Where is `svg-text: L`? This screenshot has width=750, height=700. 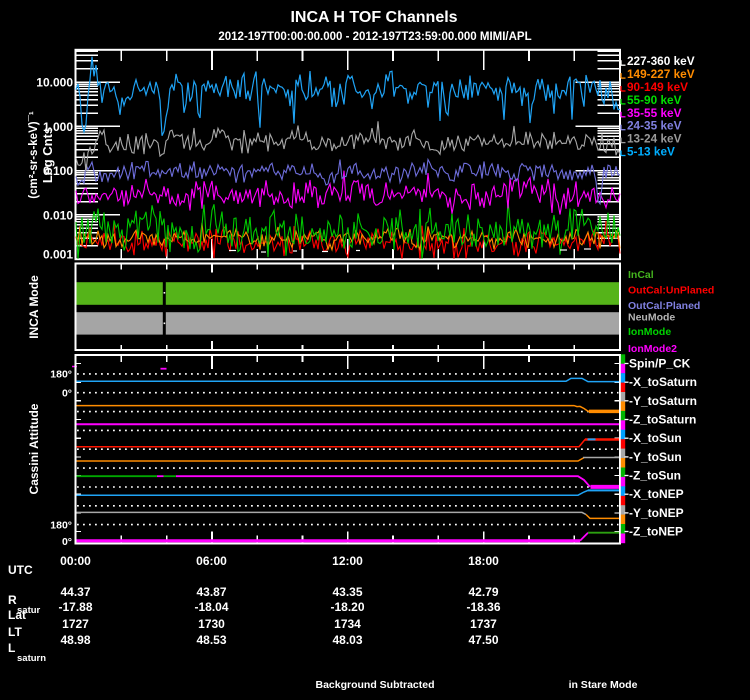
svg-text: L is located at coordinates (11, 648).